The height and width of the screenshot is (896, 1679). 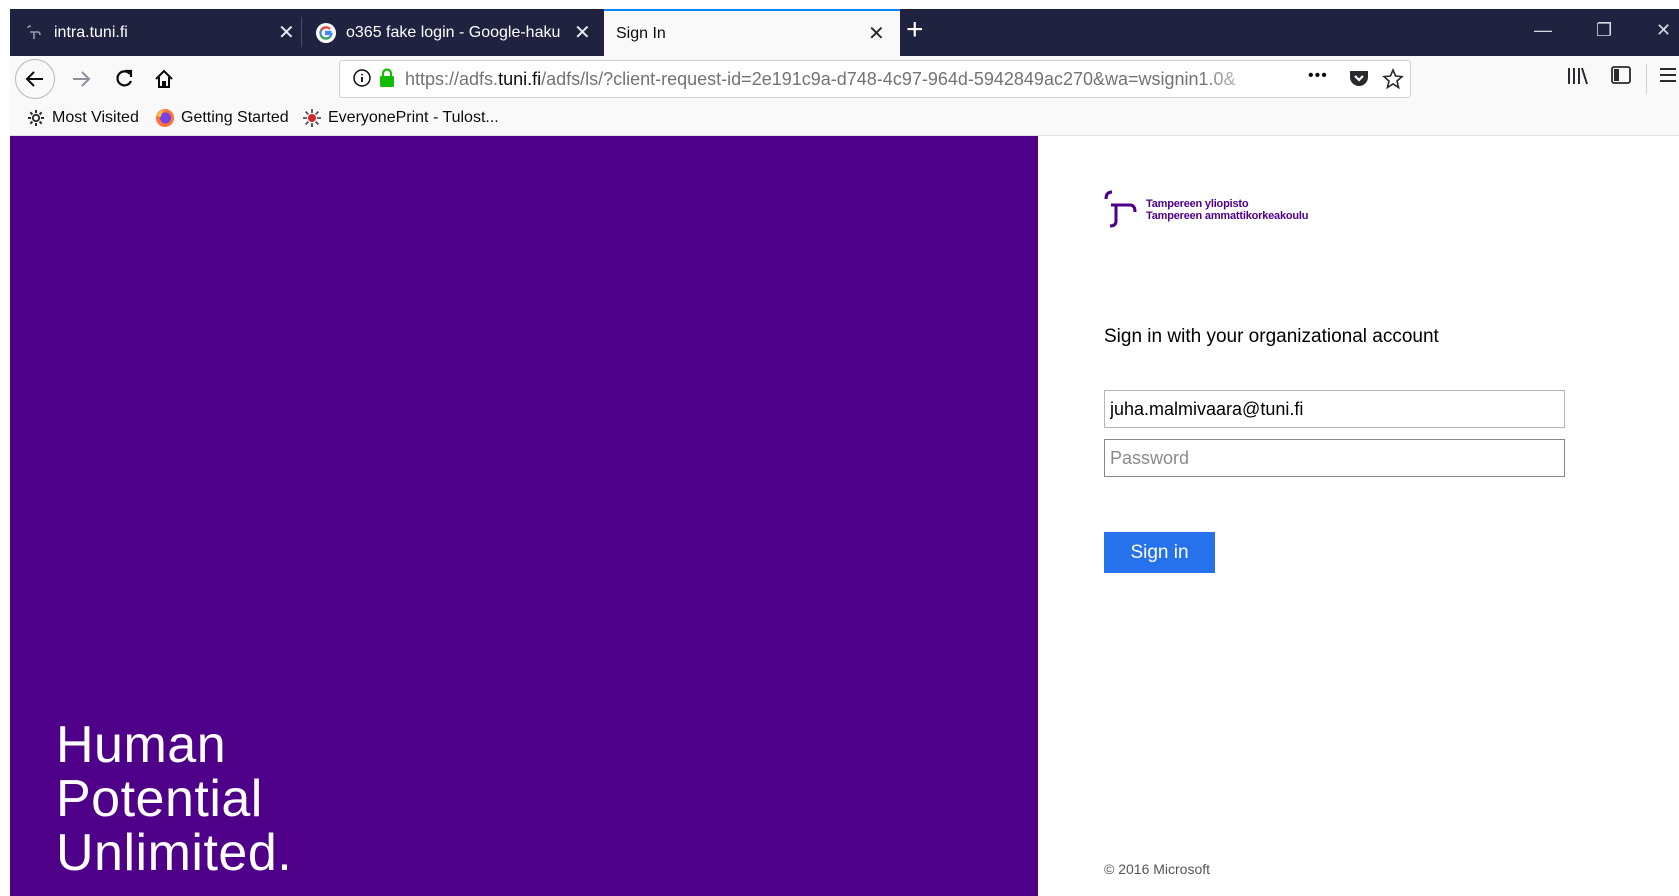 I want to click on hamburger-menu-icon, so click(x=1668, y=78).